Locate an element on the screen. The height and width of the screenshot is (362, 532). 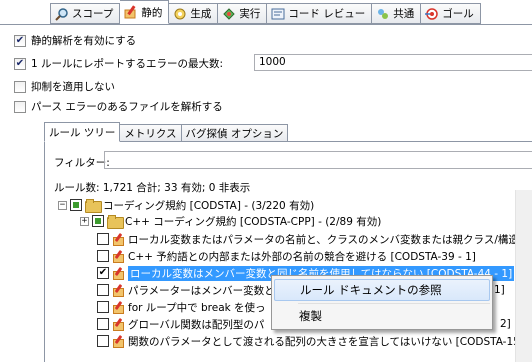
main-tab-strip: スコープ 静的 生成 実行 コード レビュー 共通 ゴール is located at coordinates (265, 12).